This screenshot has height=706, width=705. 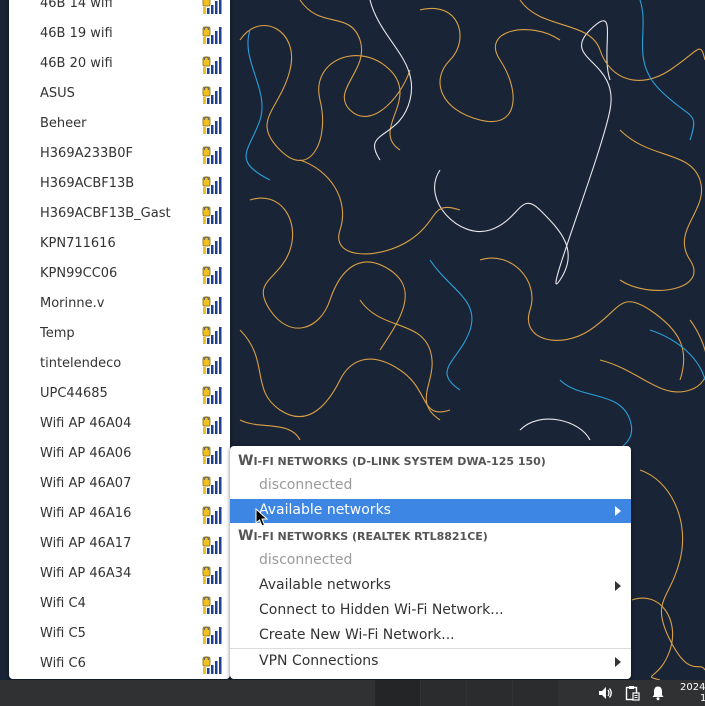 I want to click on status-realtek-label: disconnected, so click(x=306, y=560).